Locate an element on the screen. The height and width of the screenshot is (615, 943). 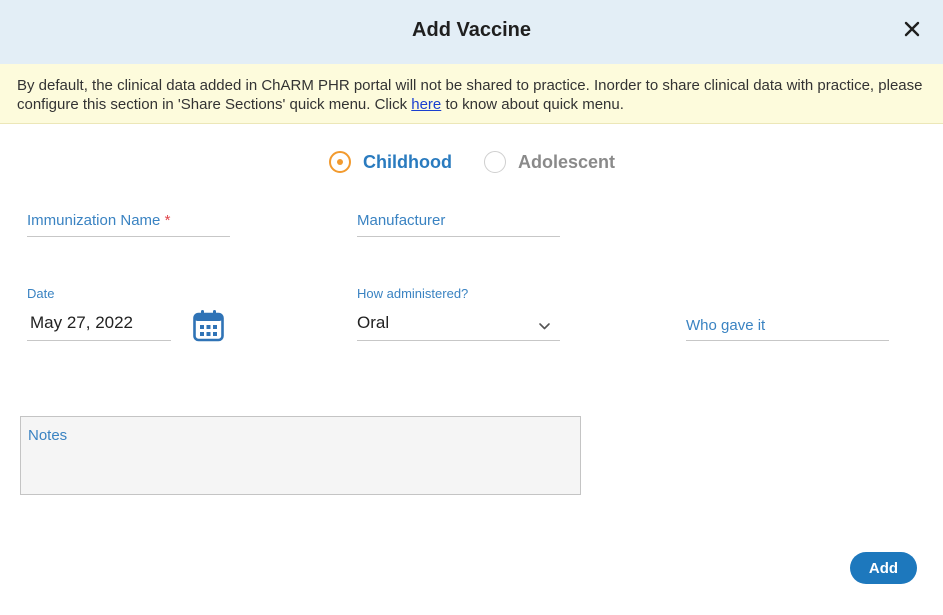
chevron-down-icon is located at coordinates (544, 324).